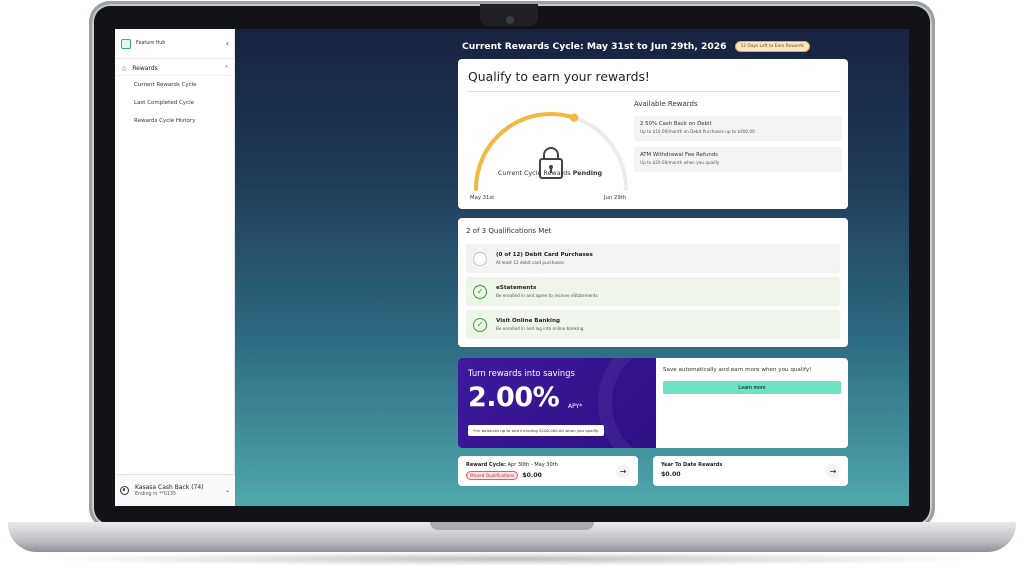 The width and height of the screenshot is (1024, 575). Describe the element at coordinates (532, 465) in the screenshot. I see `cycle-range: Apr 30th - May 30th` at that location.